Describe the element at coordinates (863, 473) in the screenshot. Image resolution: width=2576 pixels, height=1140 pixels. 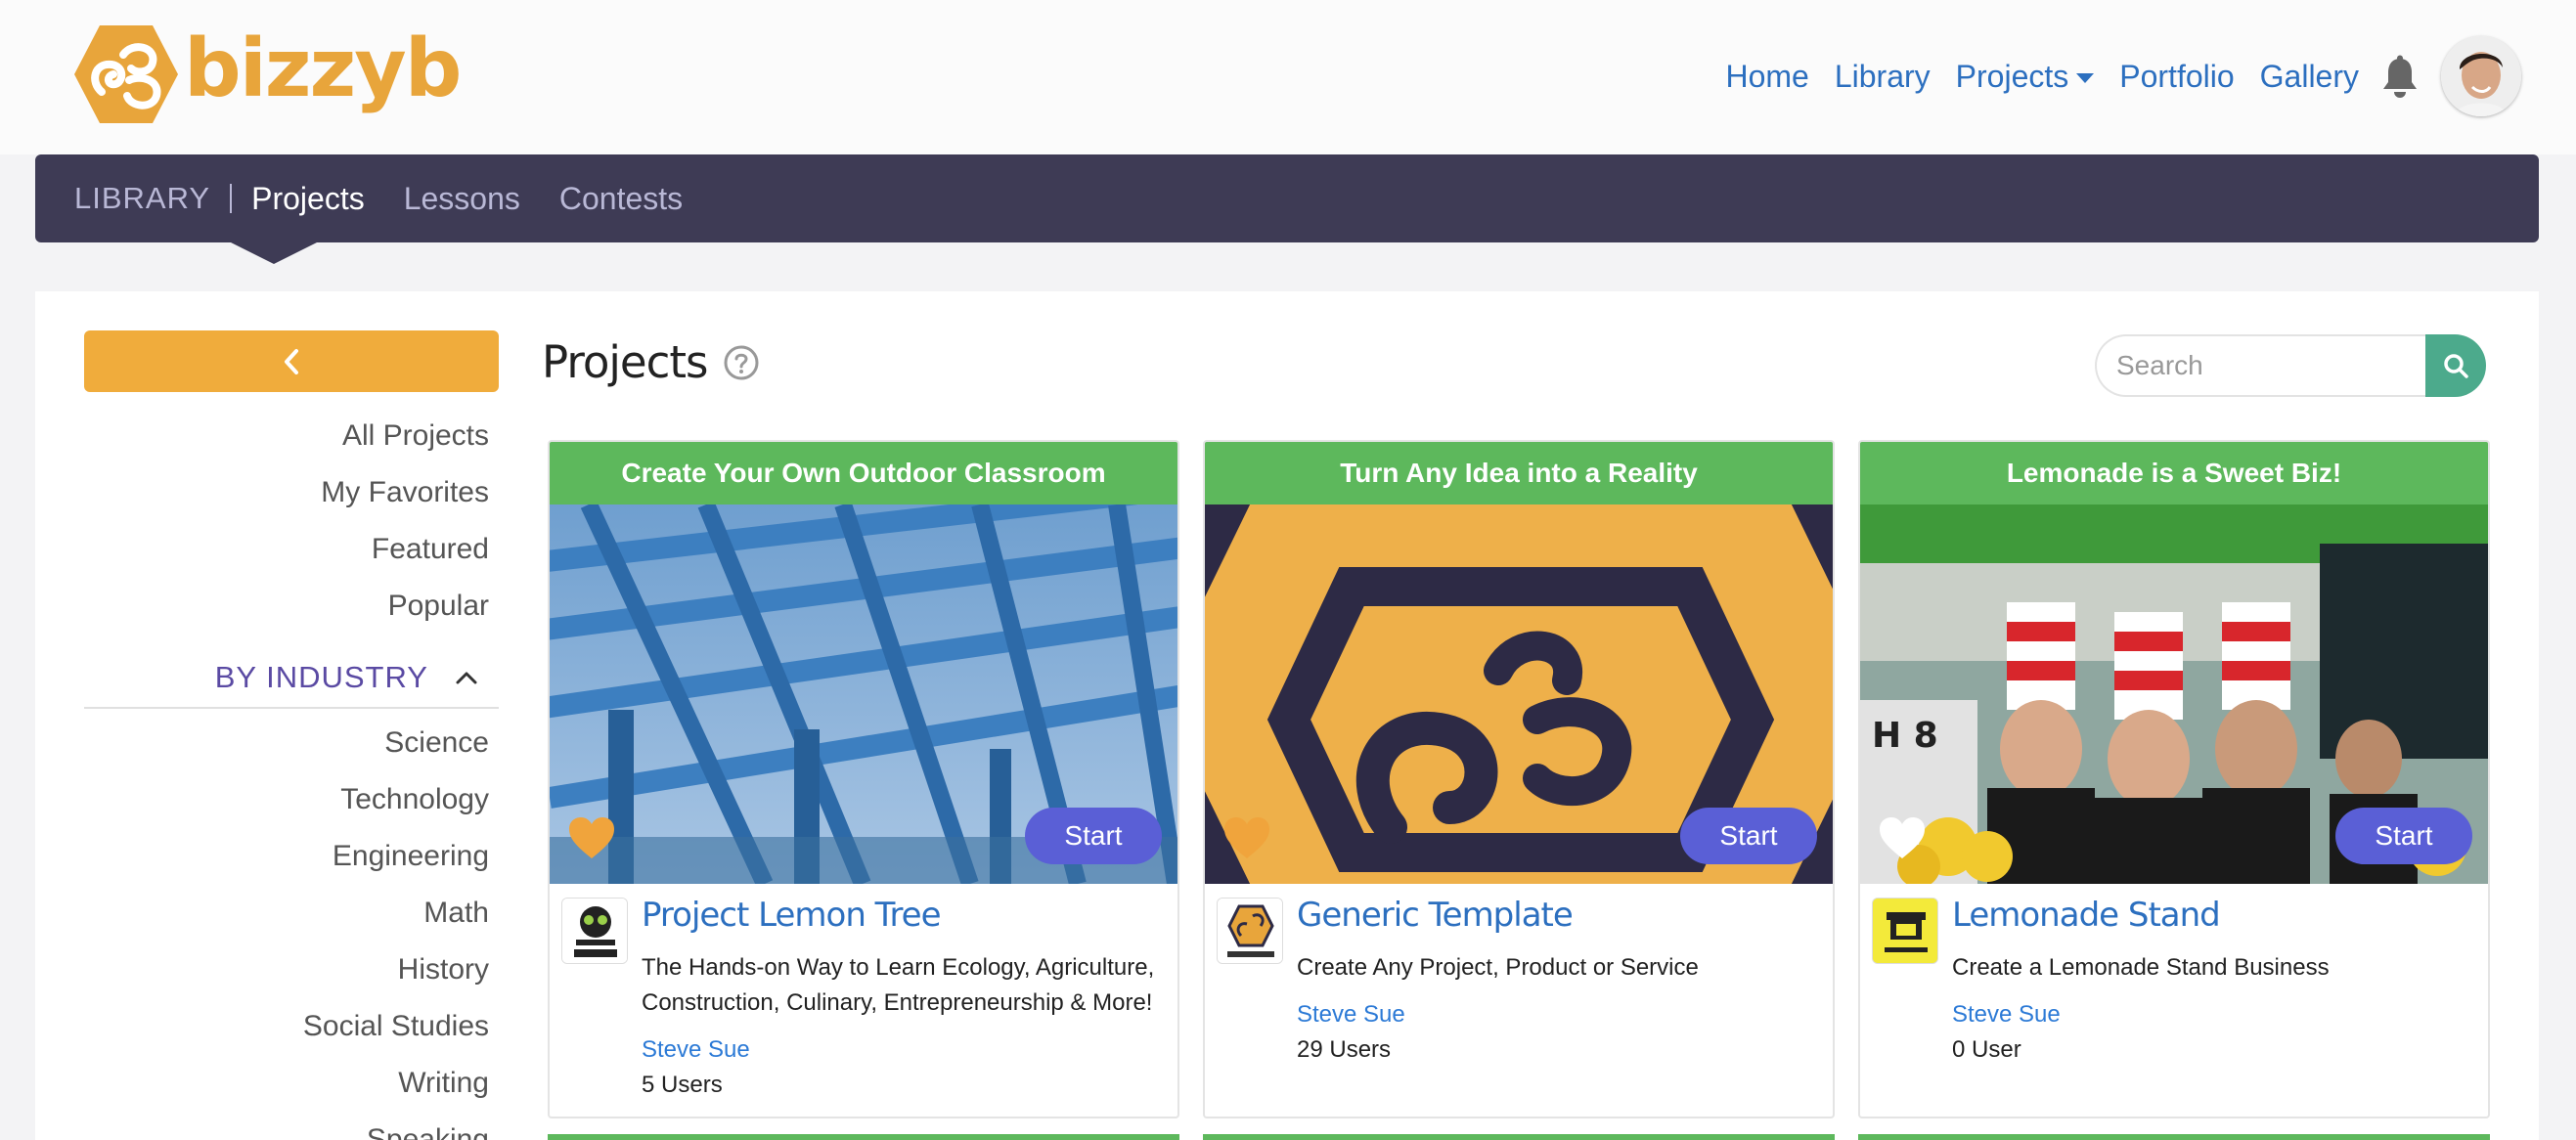
I see `card-header: Create Your Own Outdoor Classroom` at that location.